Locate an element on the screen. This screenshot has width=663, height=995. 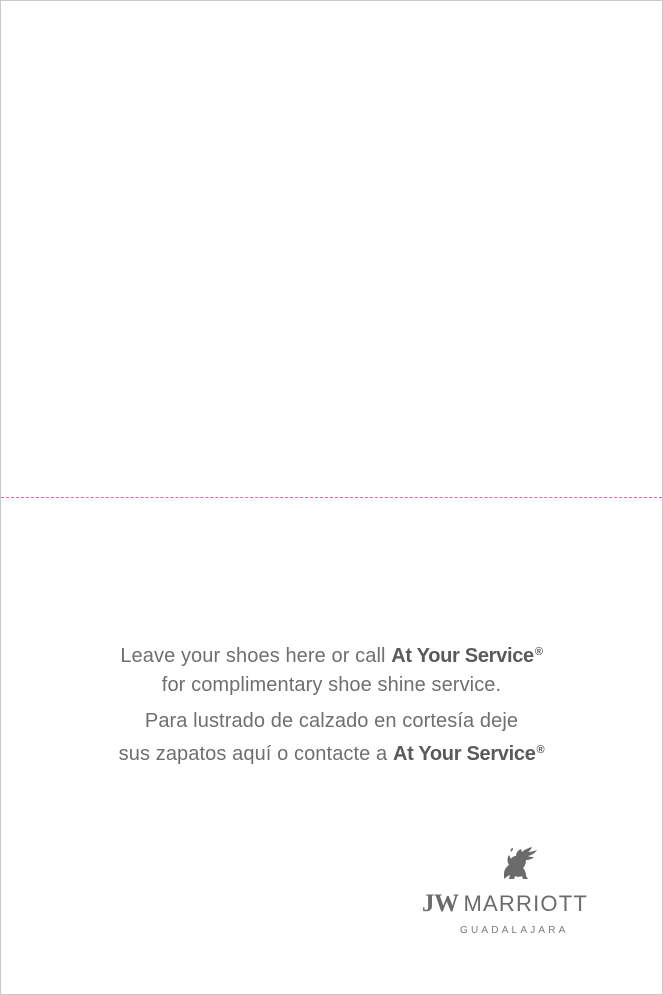
logo-marriott: MARRIOTT is located at coordinates (525, 903).